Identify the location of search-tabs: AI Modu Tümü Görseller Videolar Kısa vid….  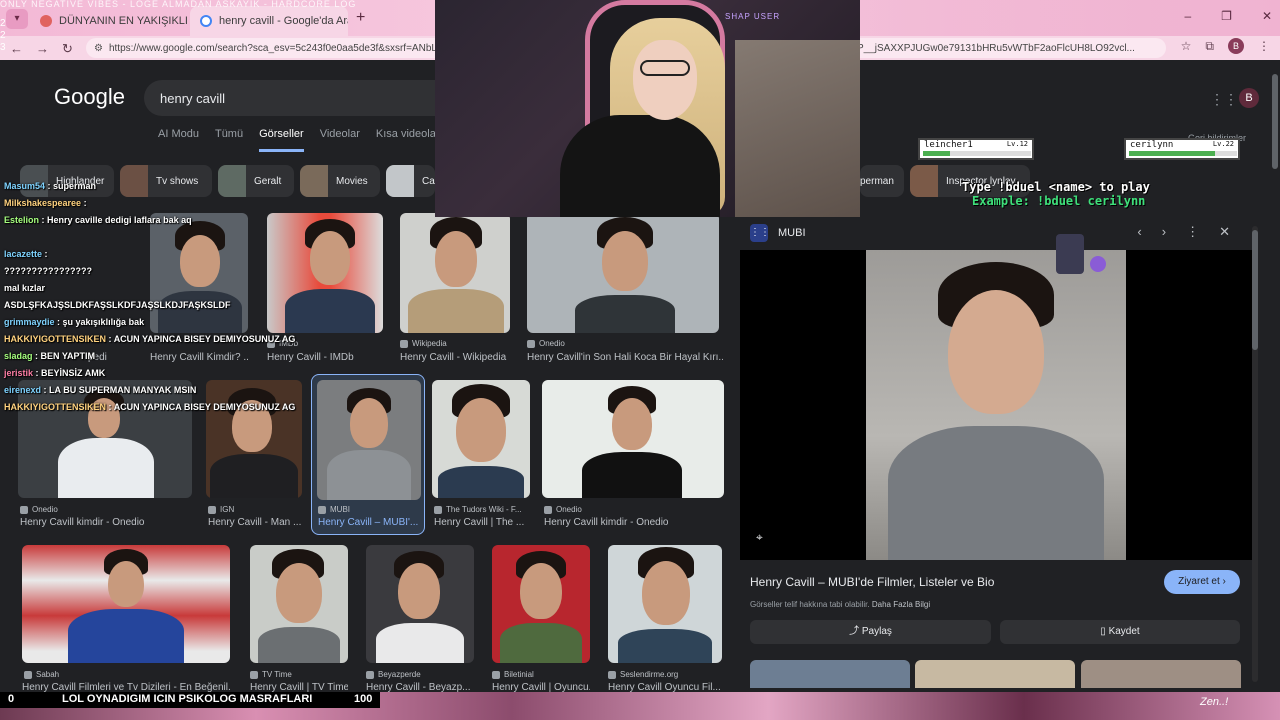
(310, 140).